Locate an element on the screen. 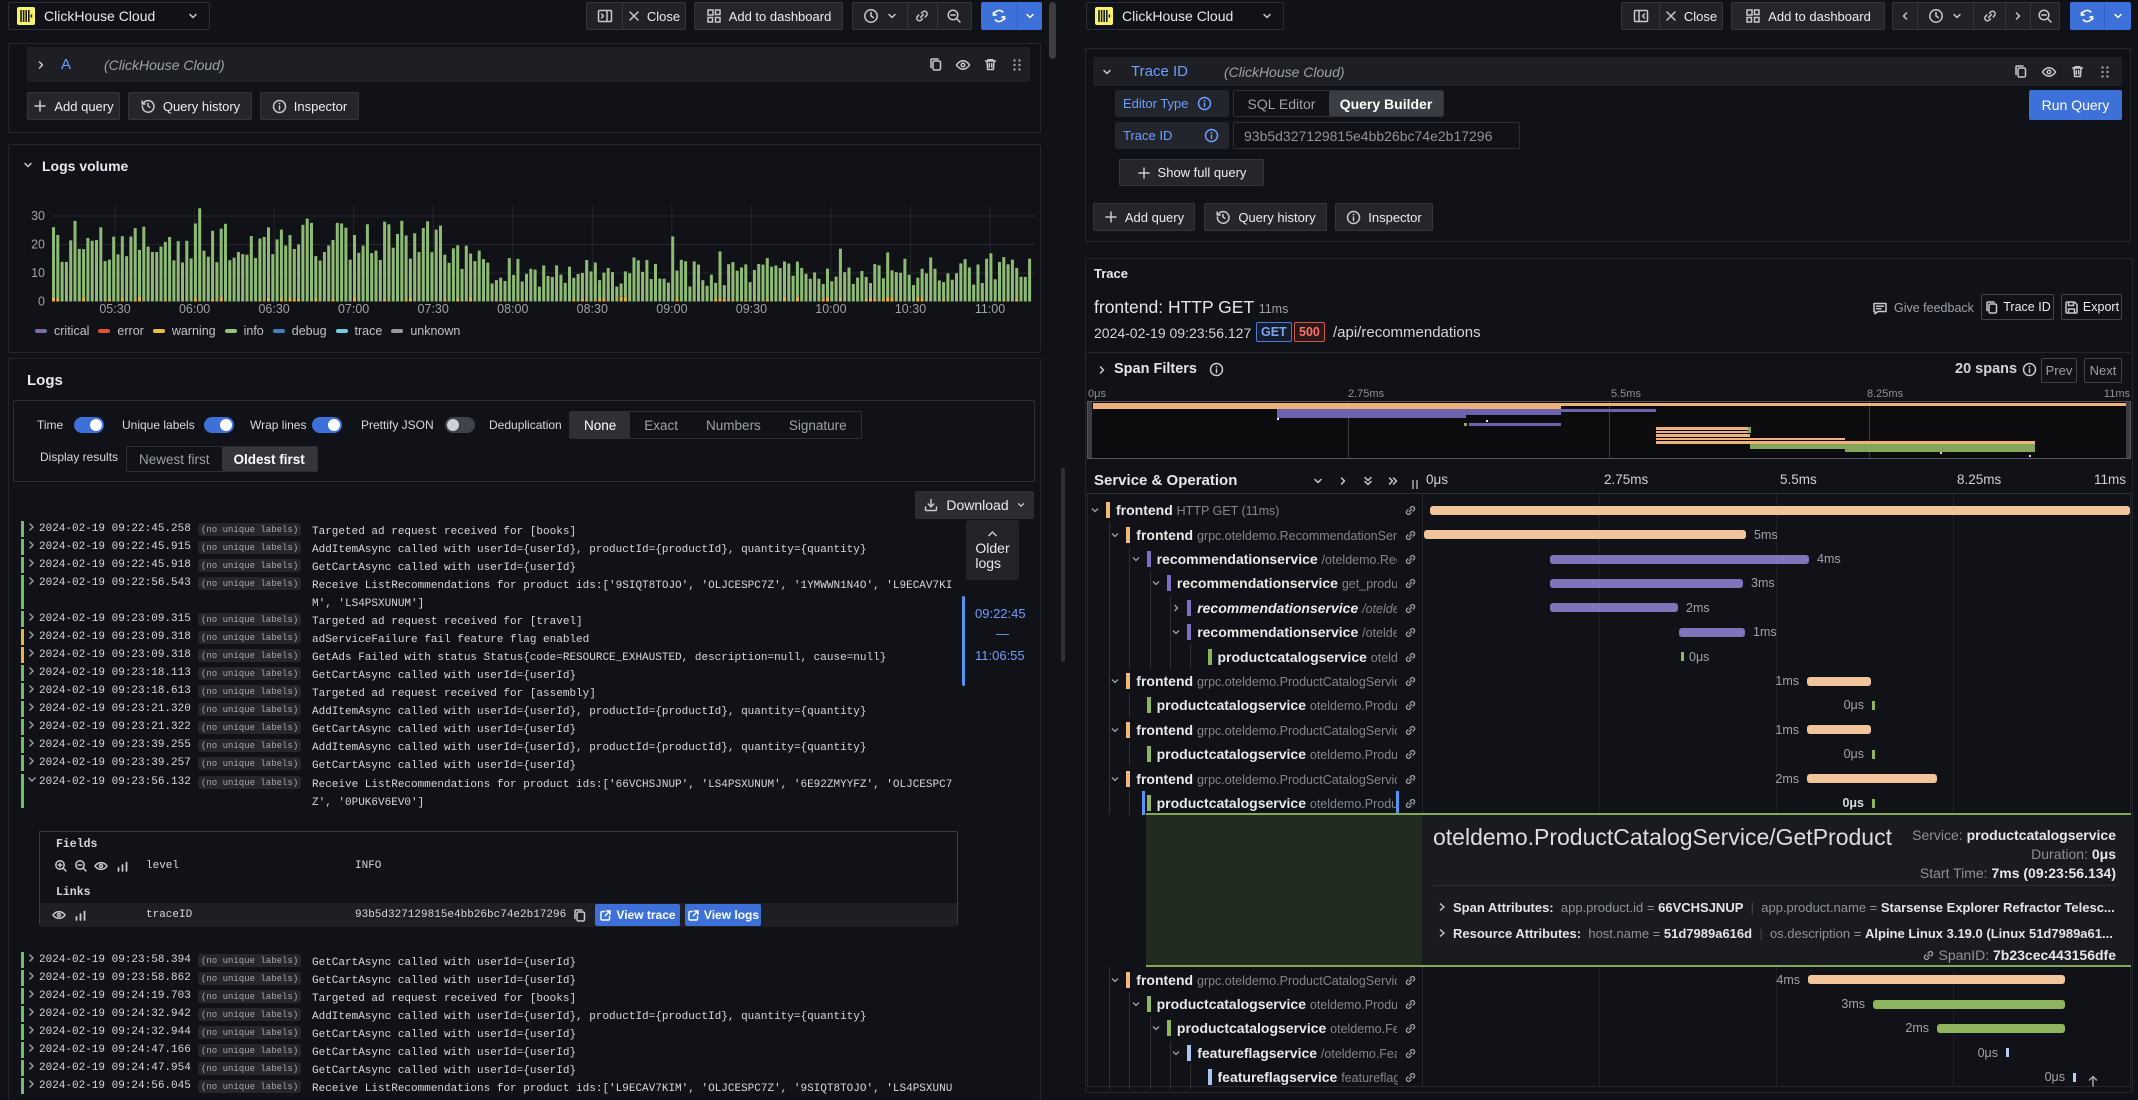 This screenshot has width=2138, height=1100. svg-text: 10:00 is located at coordinates (830, 309).